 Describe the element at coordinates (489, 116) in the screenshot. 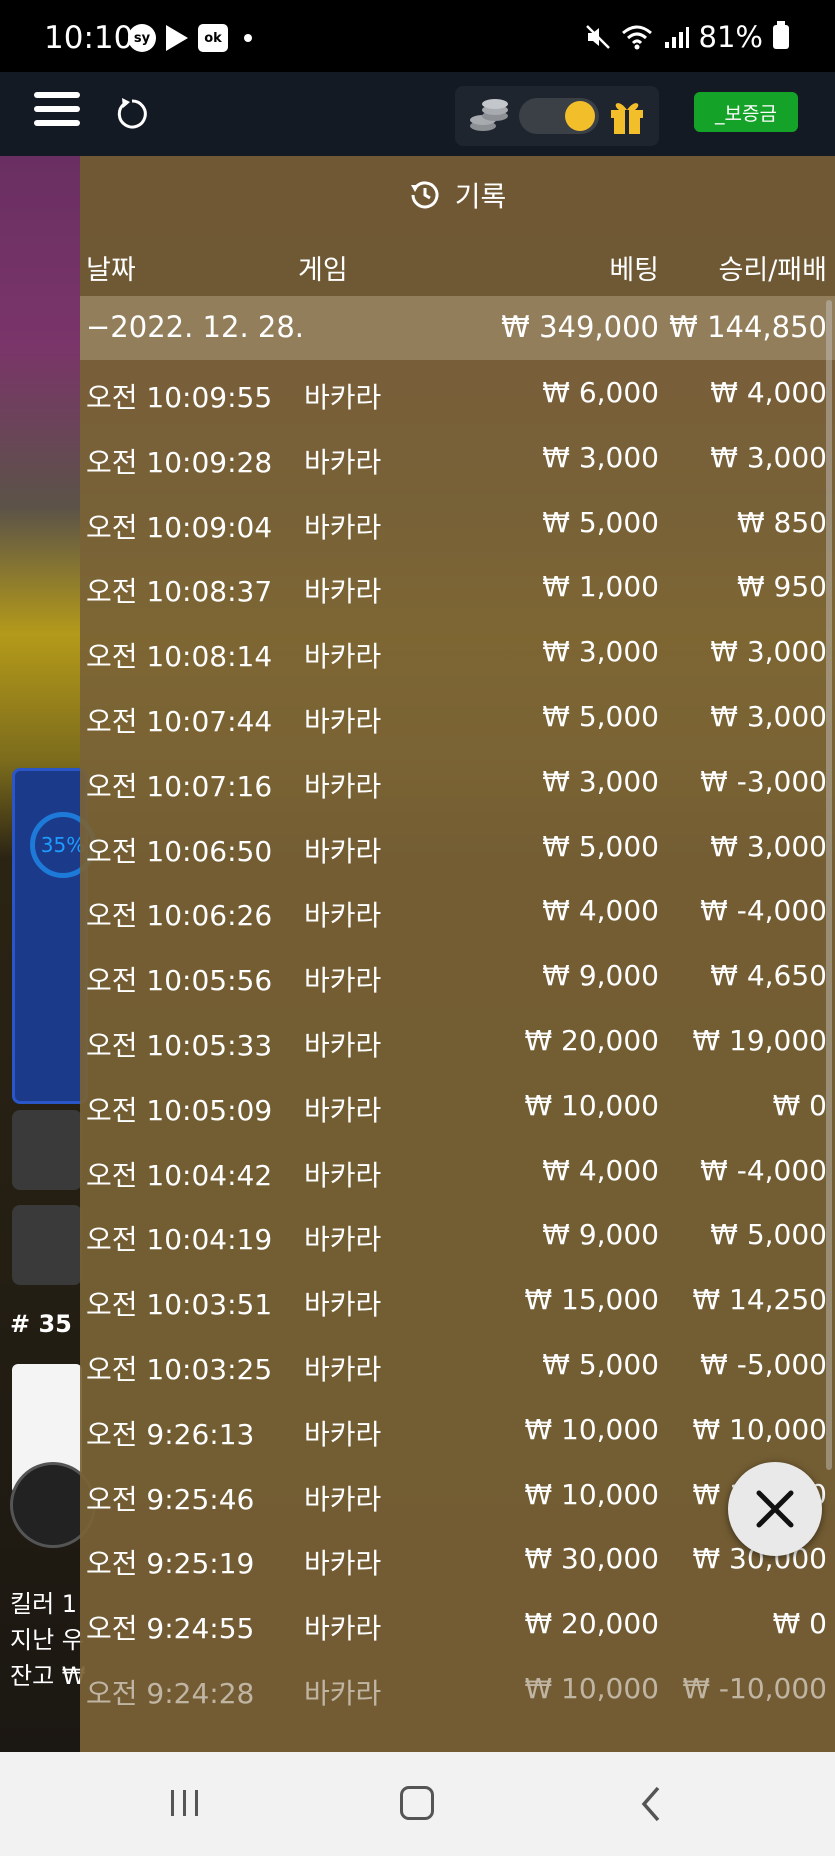

I see `coins-icon` at that location.